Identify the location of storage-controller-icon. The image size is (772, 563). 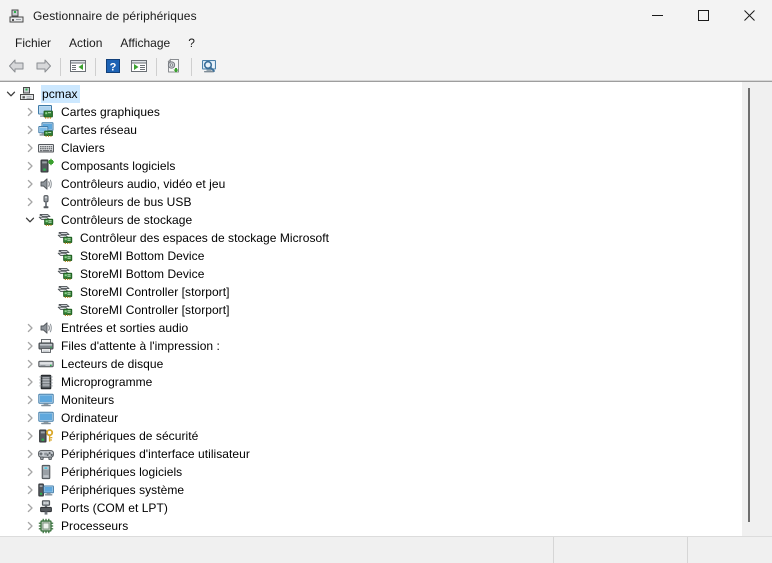
(46, 220).